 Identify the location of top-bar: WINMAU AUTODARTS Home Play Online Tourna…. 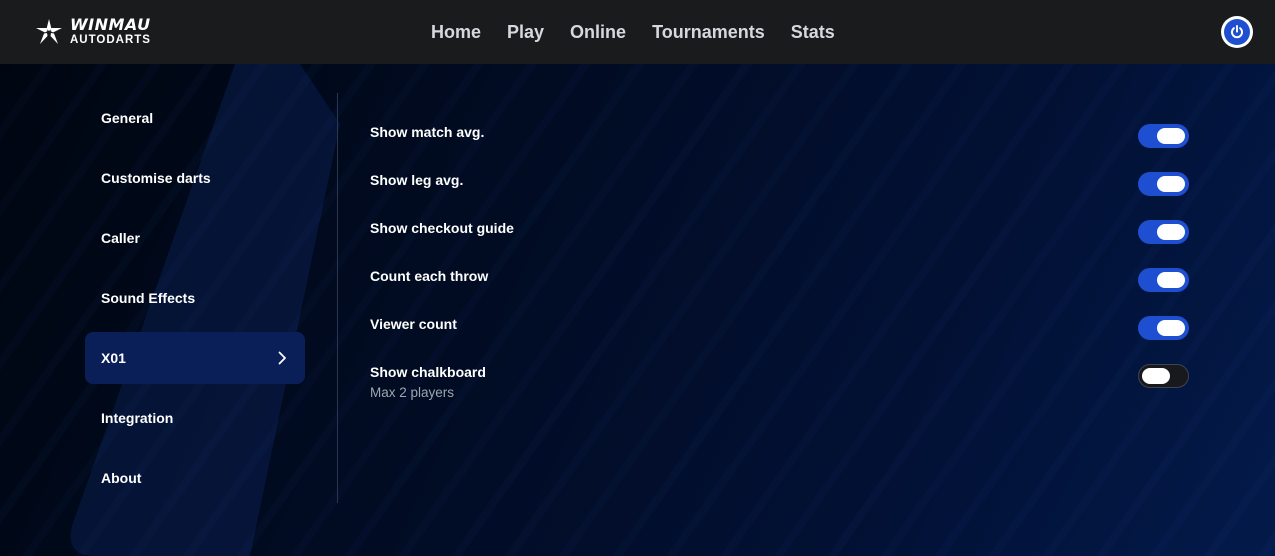
(637, 32).